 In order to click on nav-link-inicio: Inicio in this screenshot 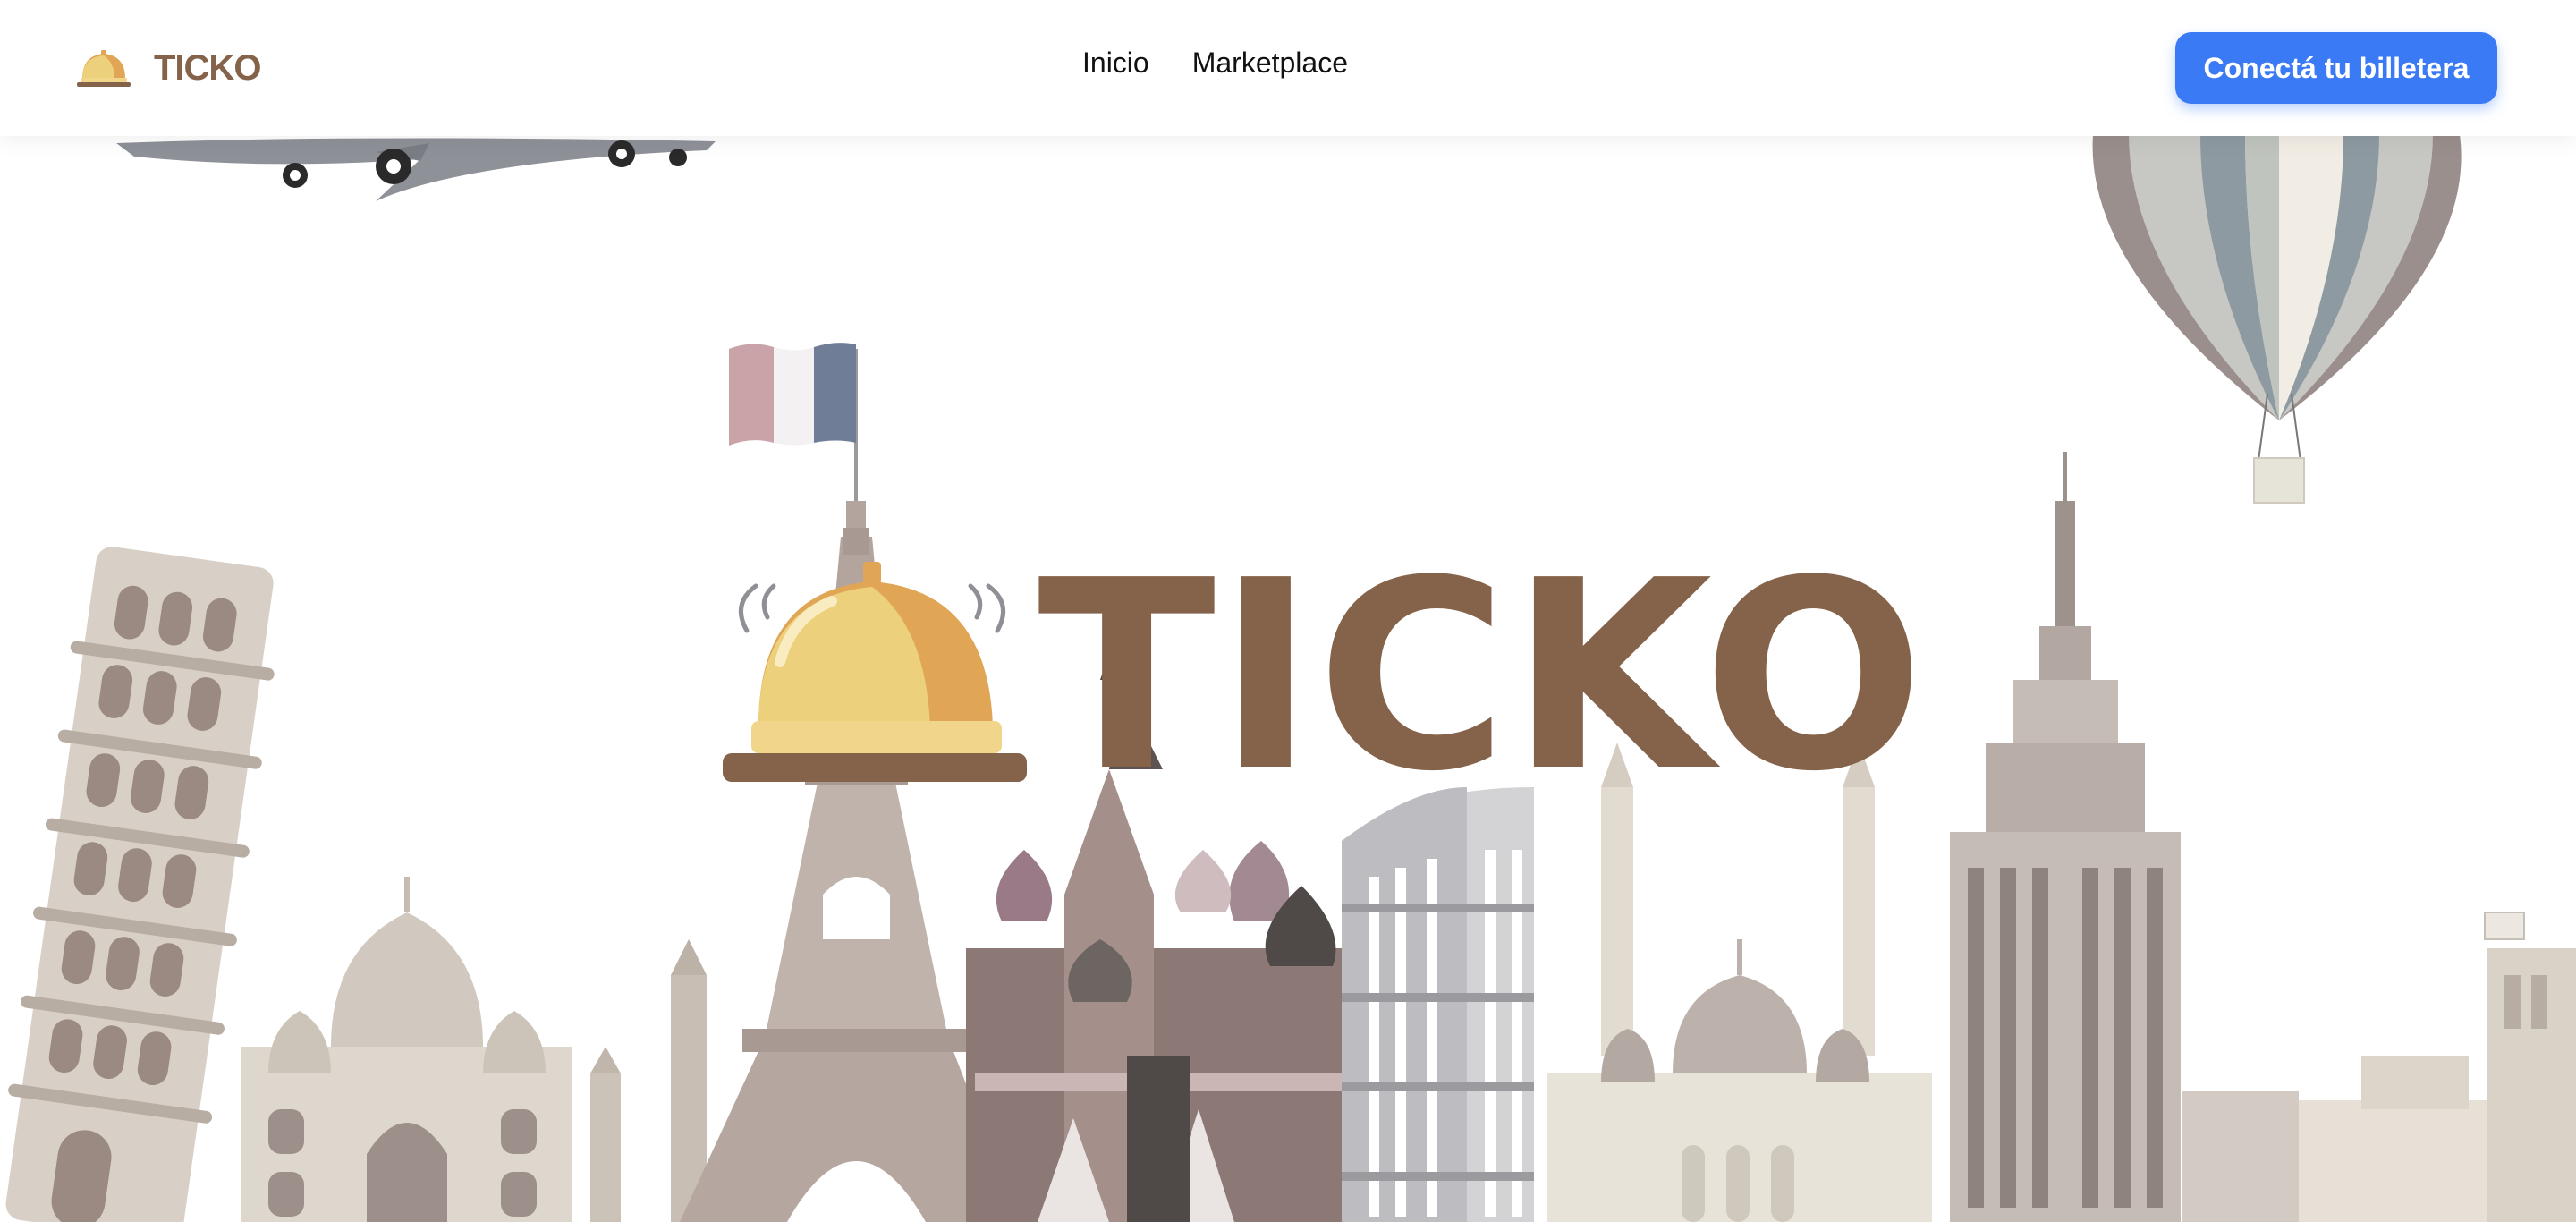, I will do `click(1115, 63)`.